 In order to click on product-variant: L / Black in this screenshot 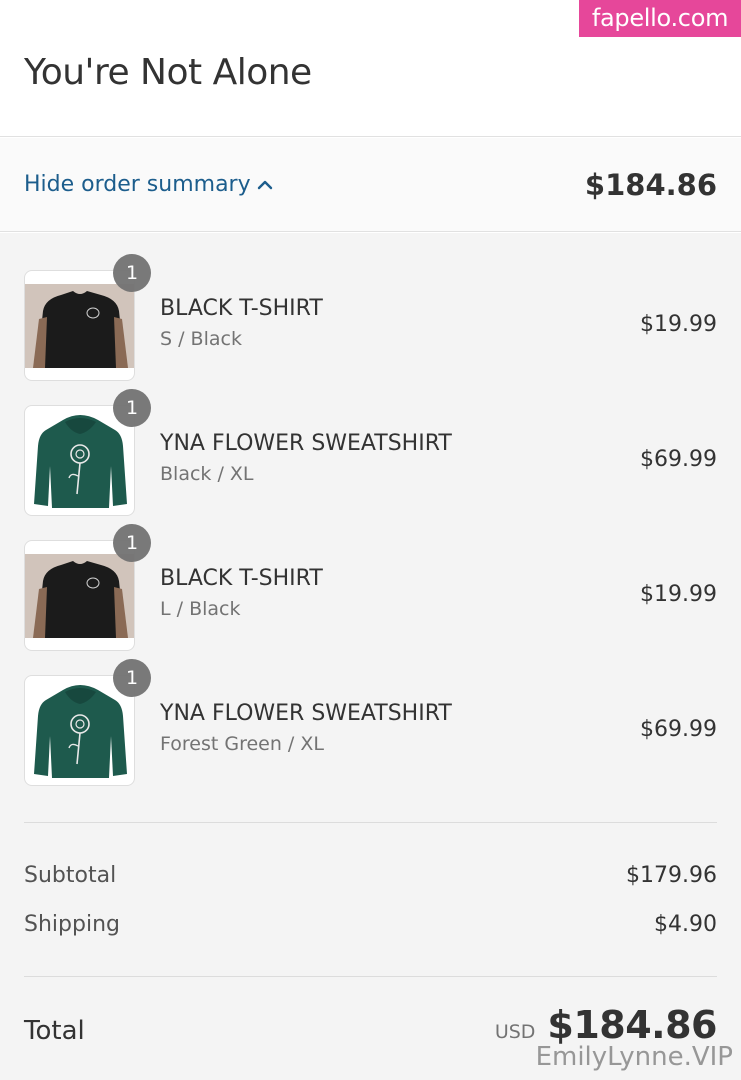, I will do `click(200, 609)`.